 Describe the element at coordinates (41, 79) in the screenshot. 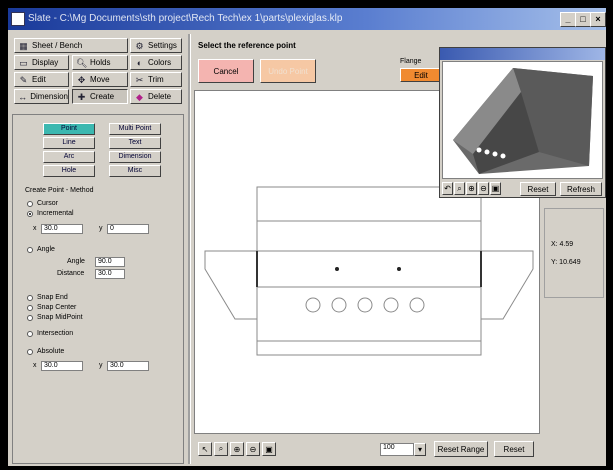

I see `edit-button: ✎ Edit` at that location.